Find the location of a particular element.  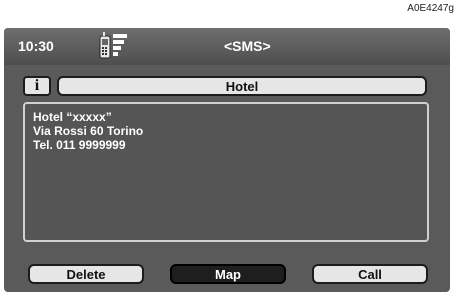

message-title: Hotel is located at coordinates (242, 86).